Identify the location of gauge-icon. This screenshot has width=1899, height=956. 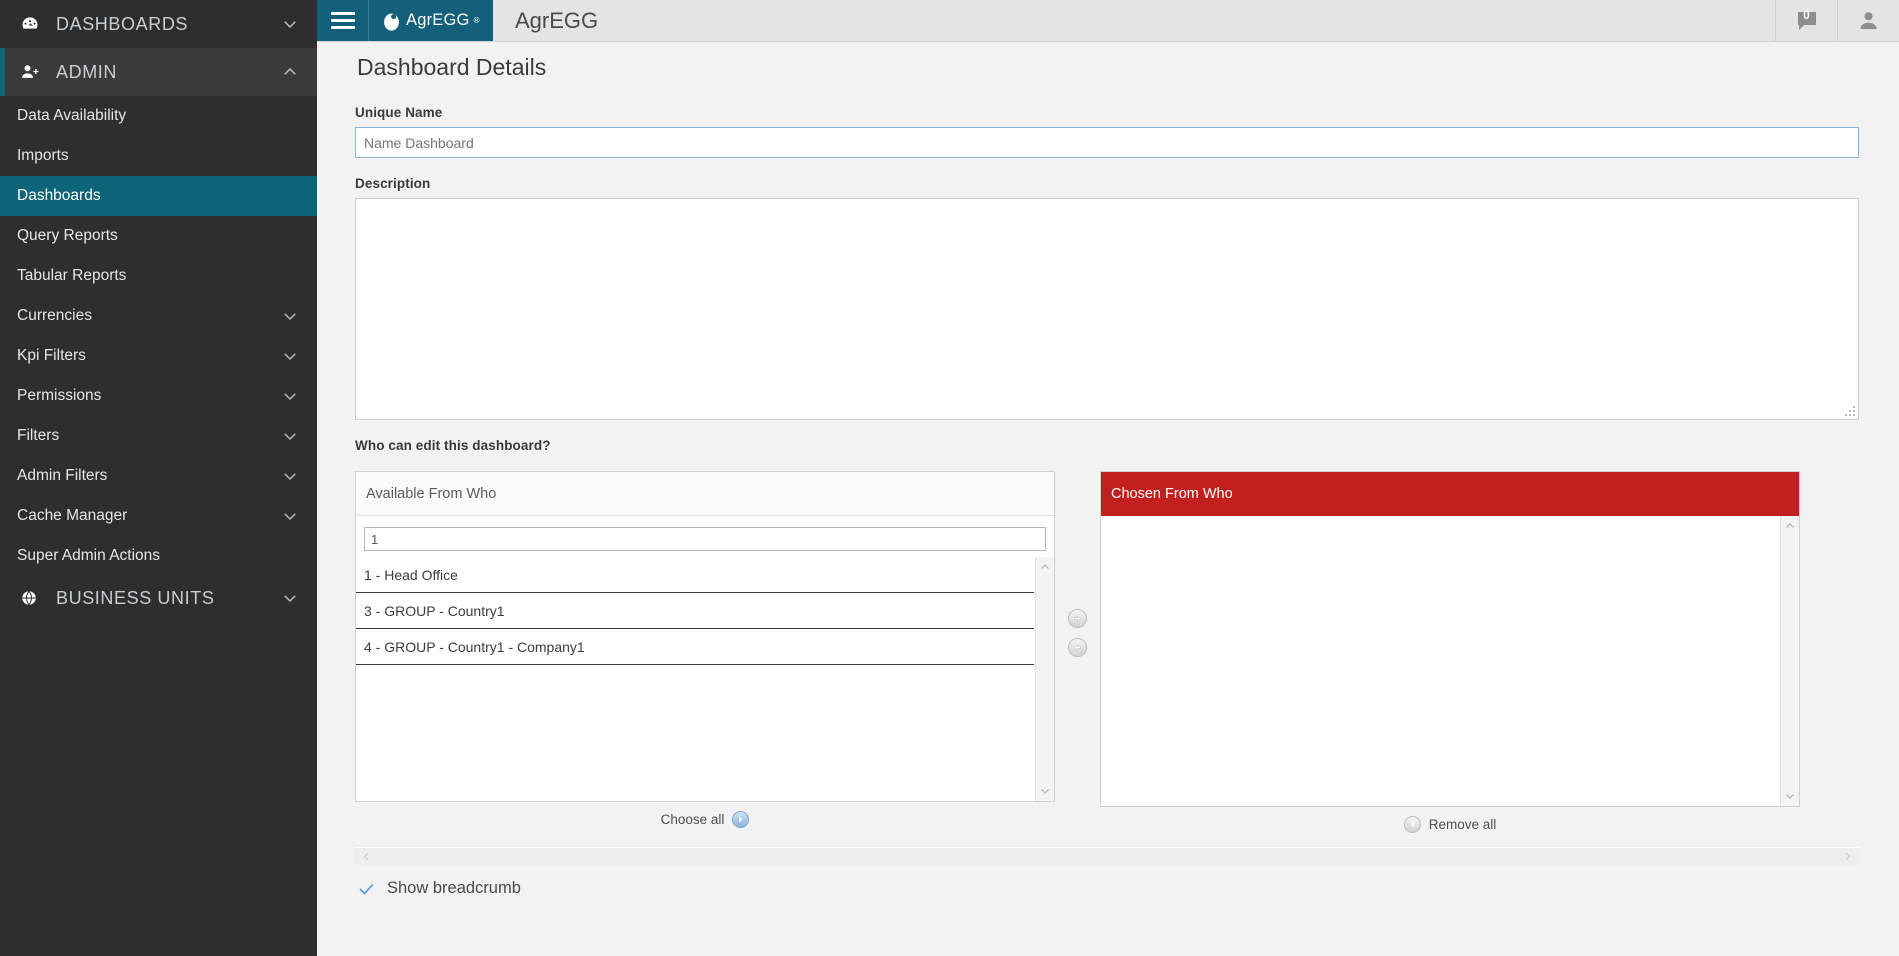
(33, 24).